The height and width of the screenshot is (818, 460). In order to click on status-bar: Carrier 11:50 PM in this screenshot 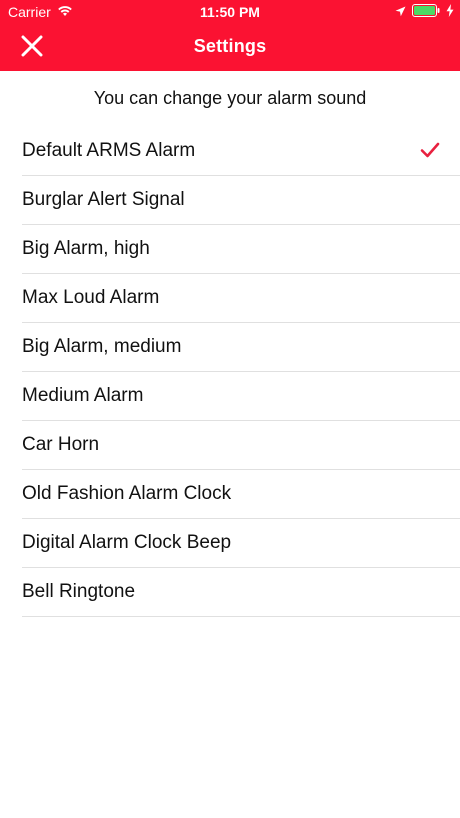, I will do `click(230, 12)`.